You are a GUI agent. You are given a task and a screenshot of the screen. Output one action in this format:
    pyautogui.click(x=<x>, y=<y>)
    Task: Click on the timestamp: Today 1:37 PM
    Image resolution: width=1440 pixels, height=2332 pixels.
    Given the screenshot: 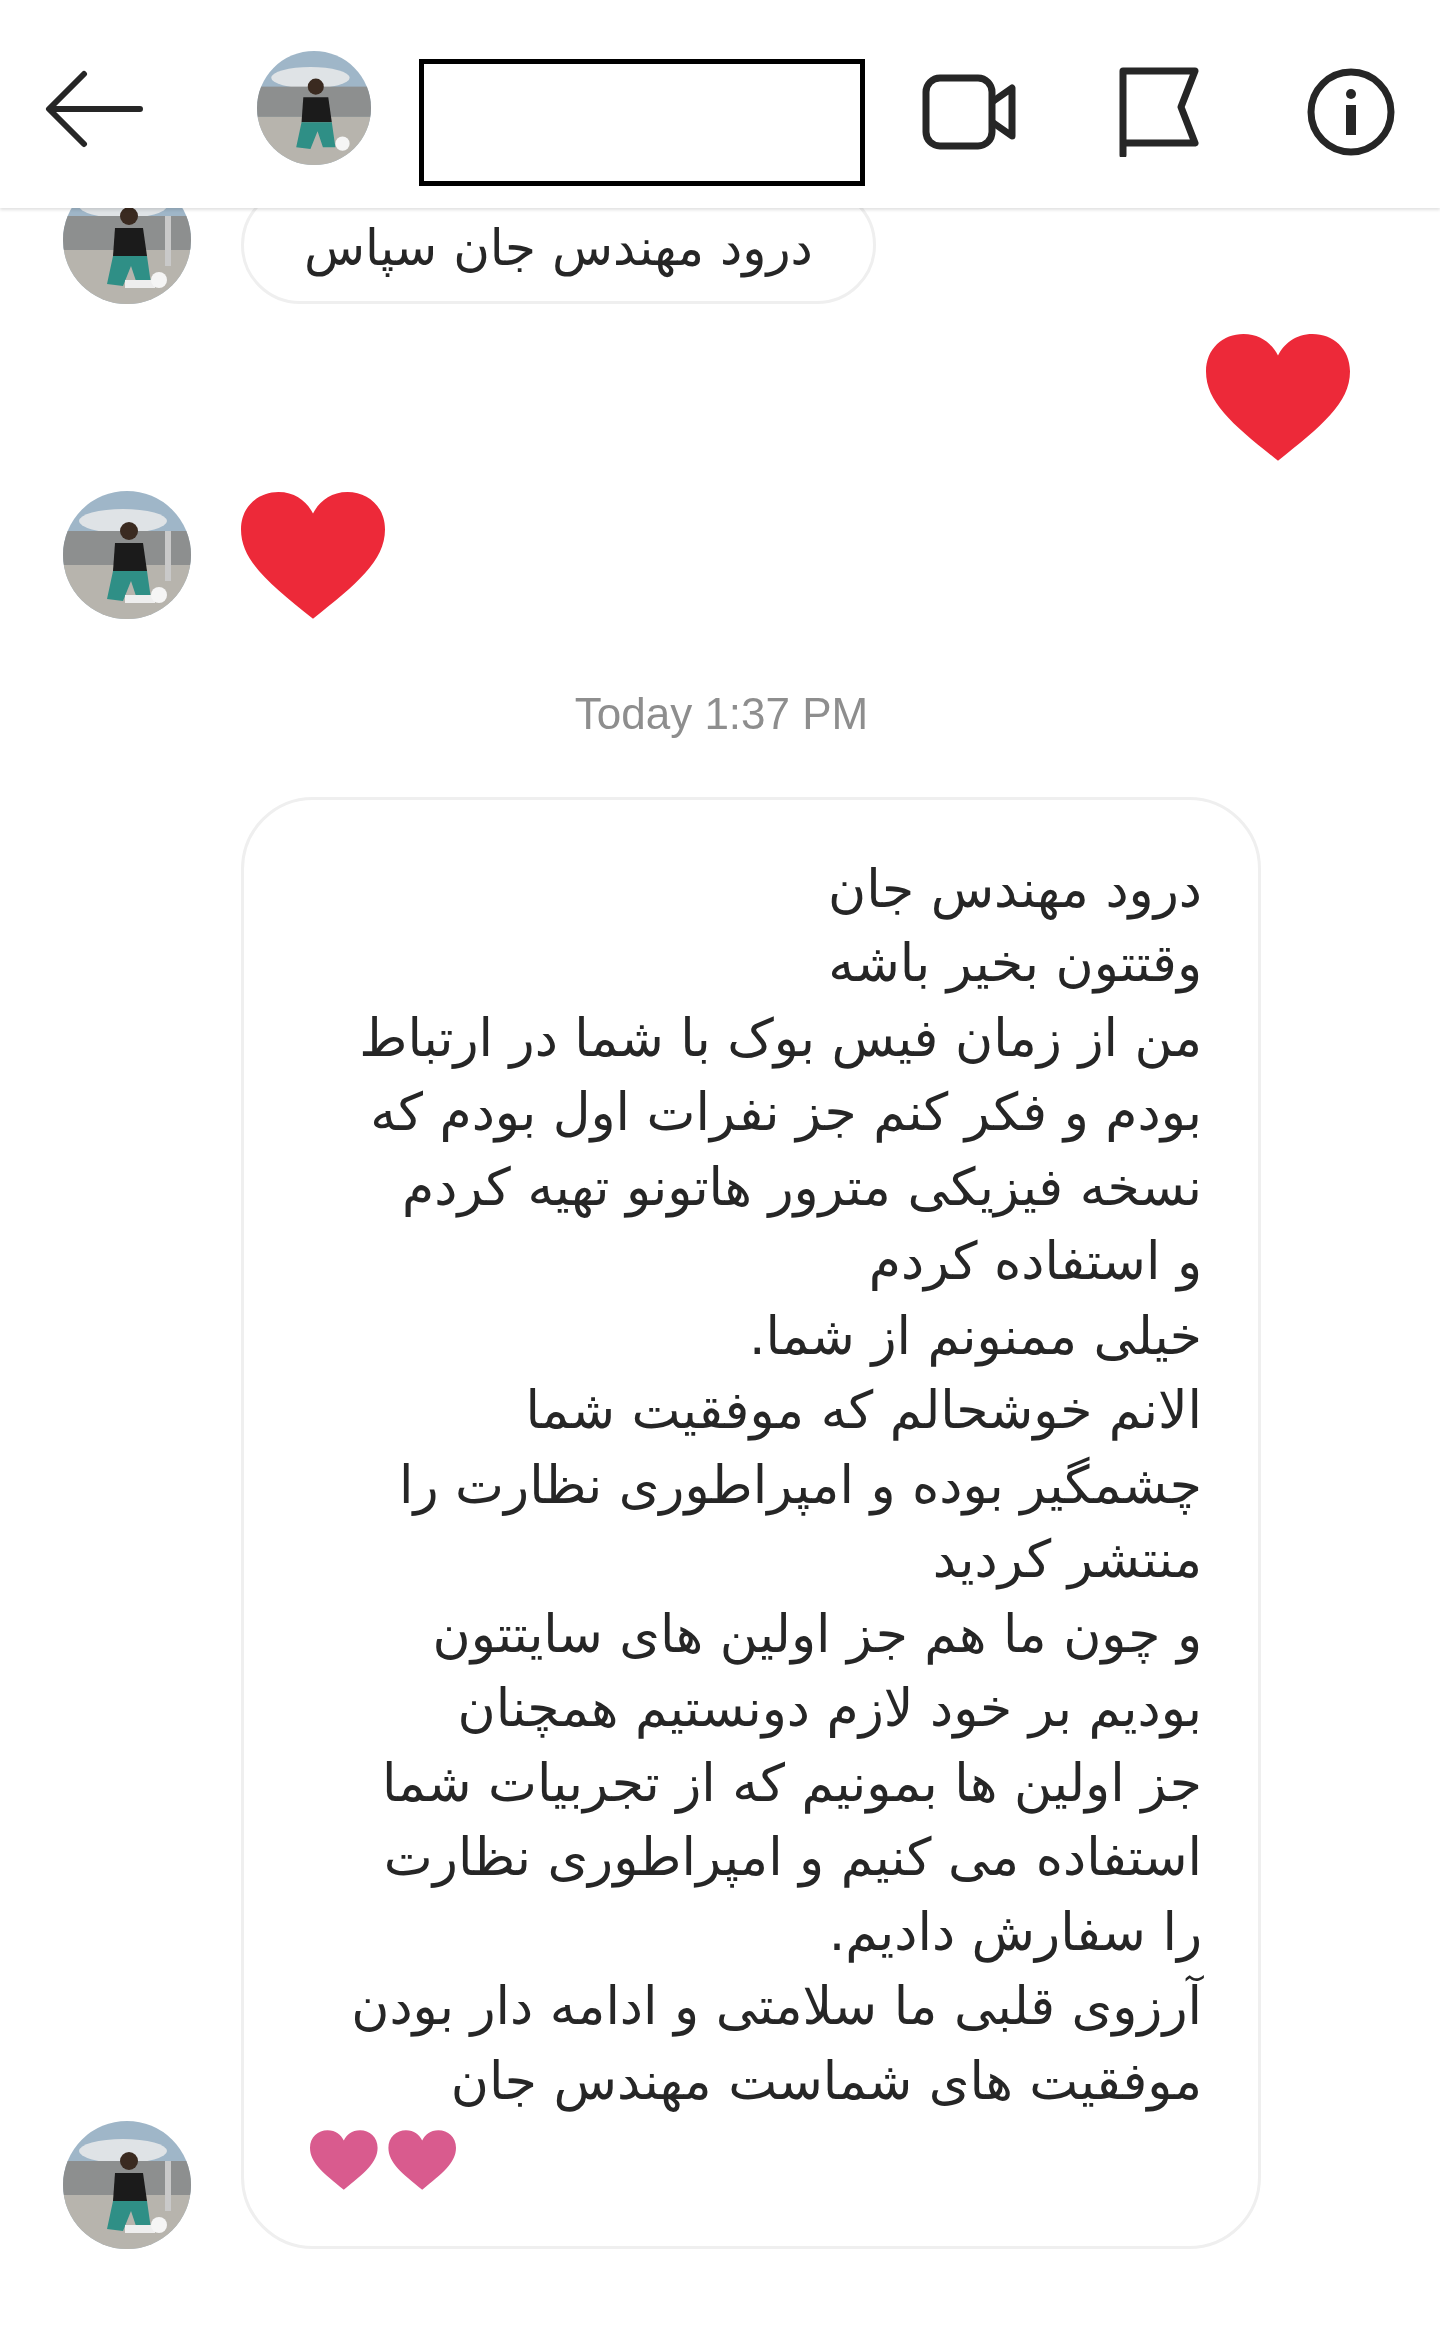 What is the action you would take?
    pyautogui.click(x=721, y=713)
    